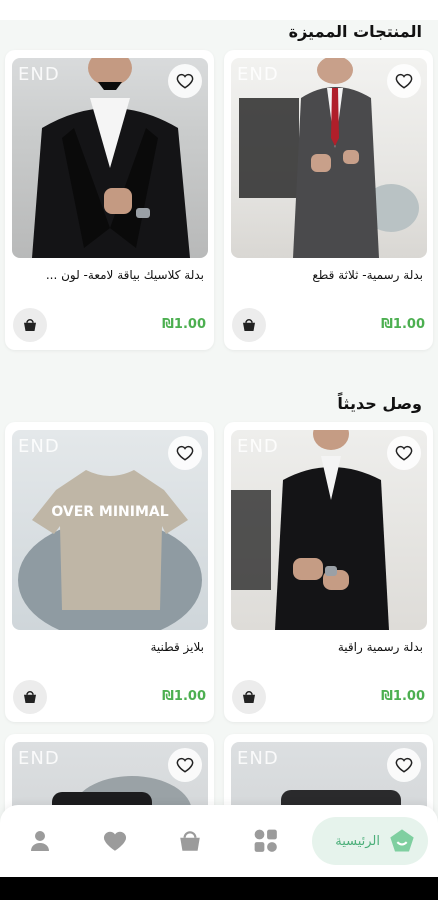 The height and width of the screenshot is (900, 438). What do you see at coordinates (219, 888) in the screenshot?
I see `system-nav-bar` at bounding box center [219, 888].